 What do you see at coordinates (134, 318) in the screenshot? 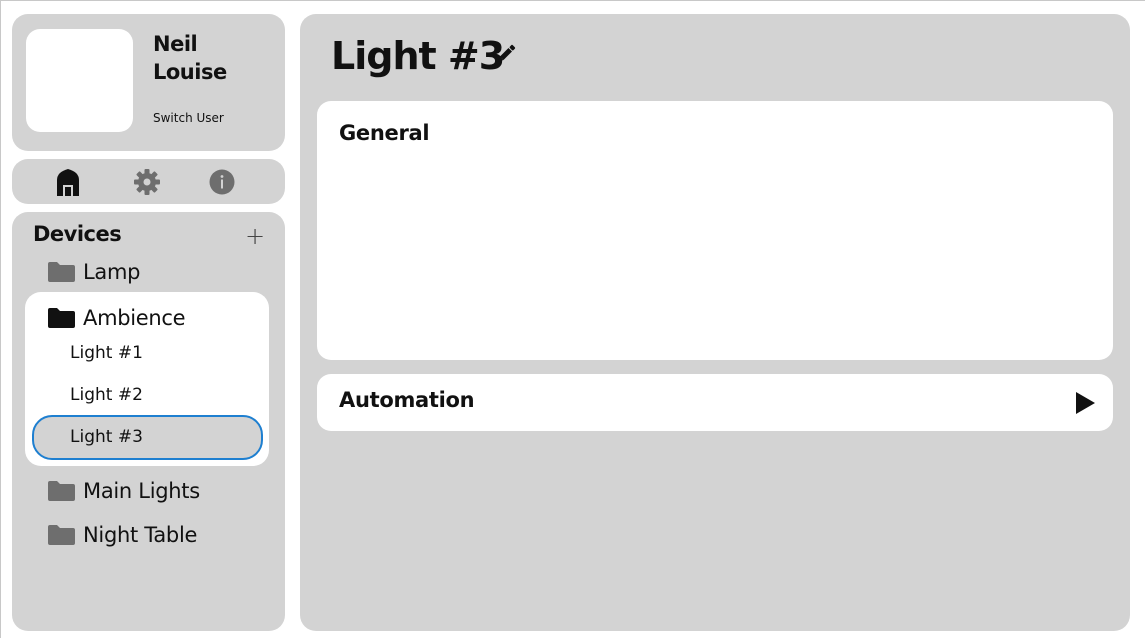
I see `folder-label: Ambience` at bounding box center [134, 318].